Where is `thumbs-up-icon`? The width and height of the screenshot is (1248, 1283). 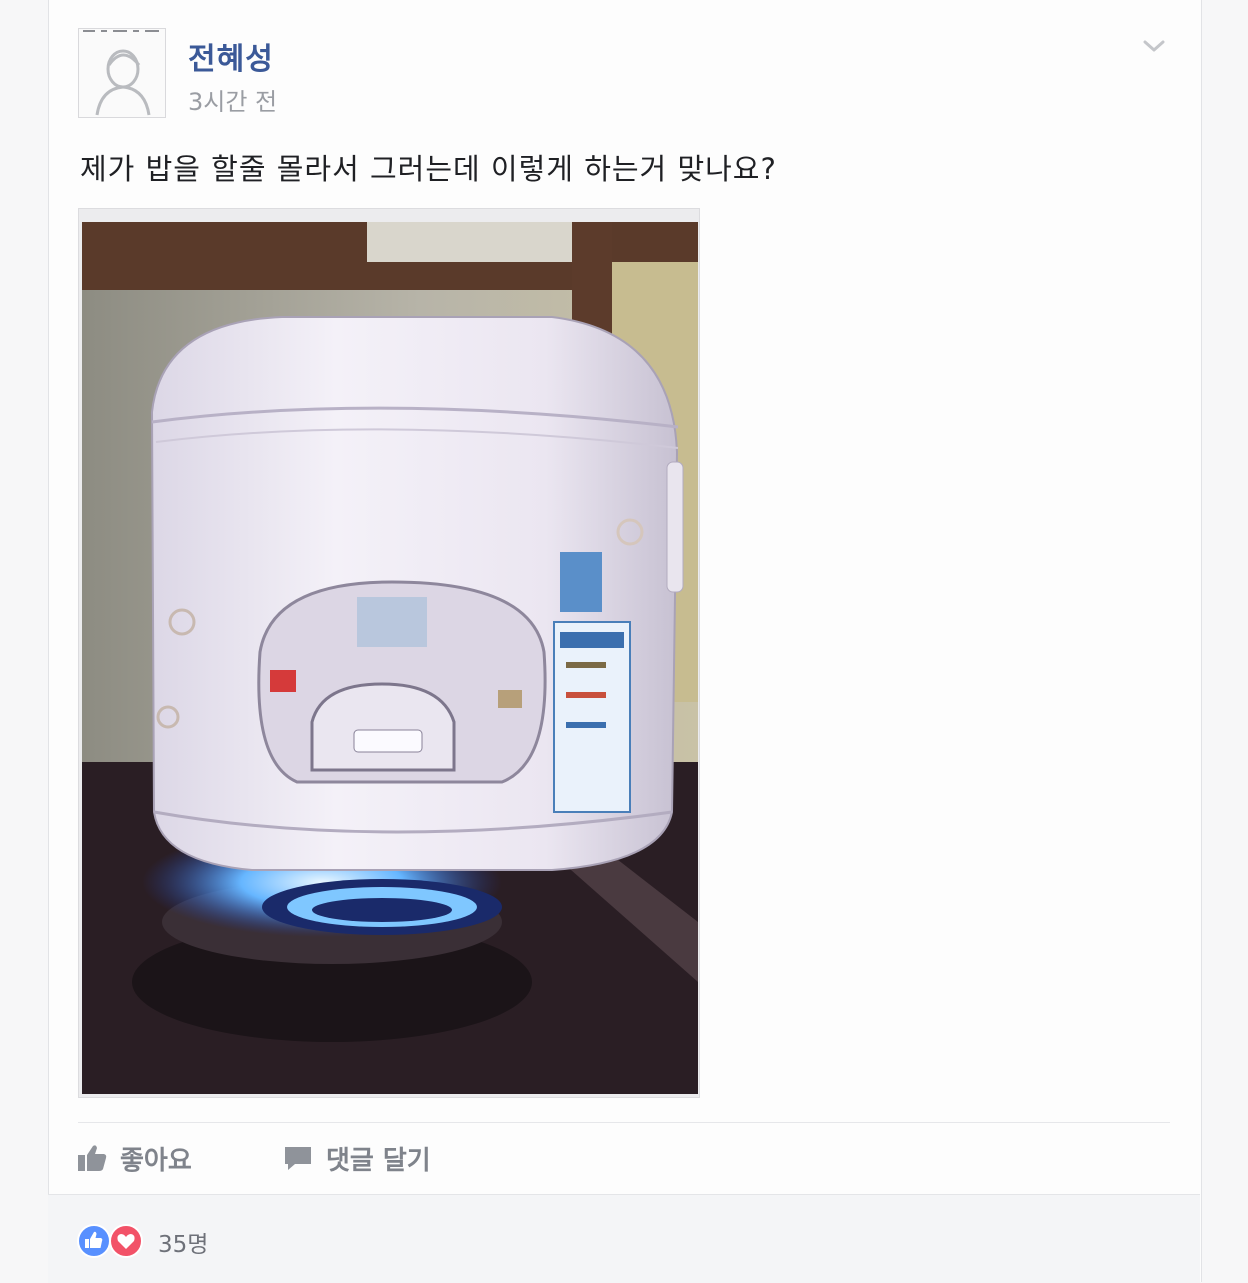 thumbs-up-icon is located at coordinates (92, 1158).